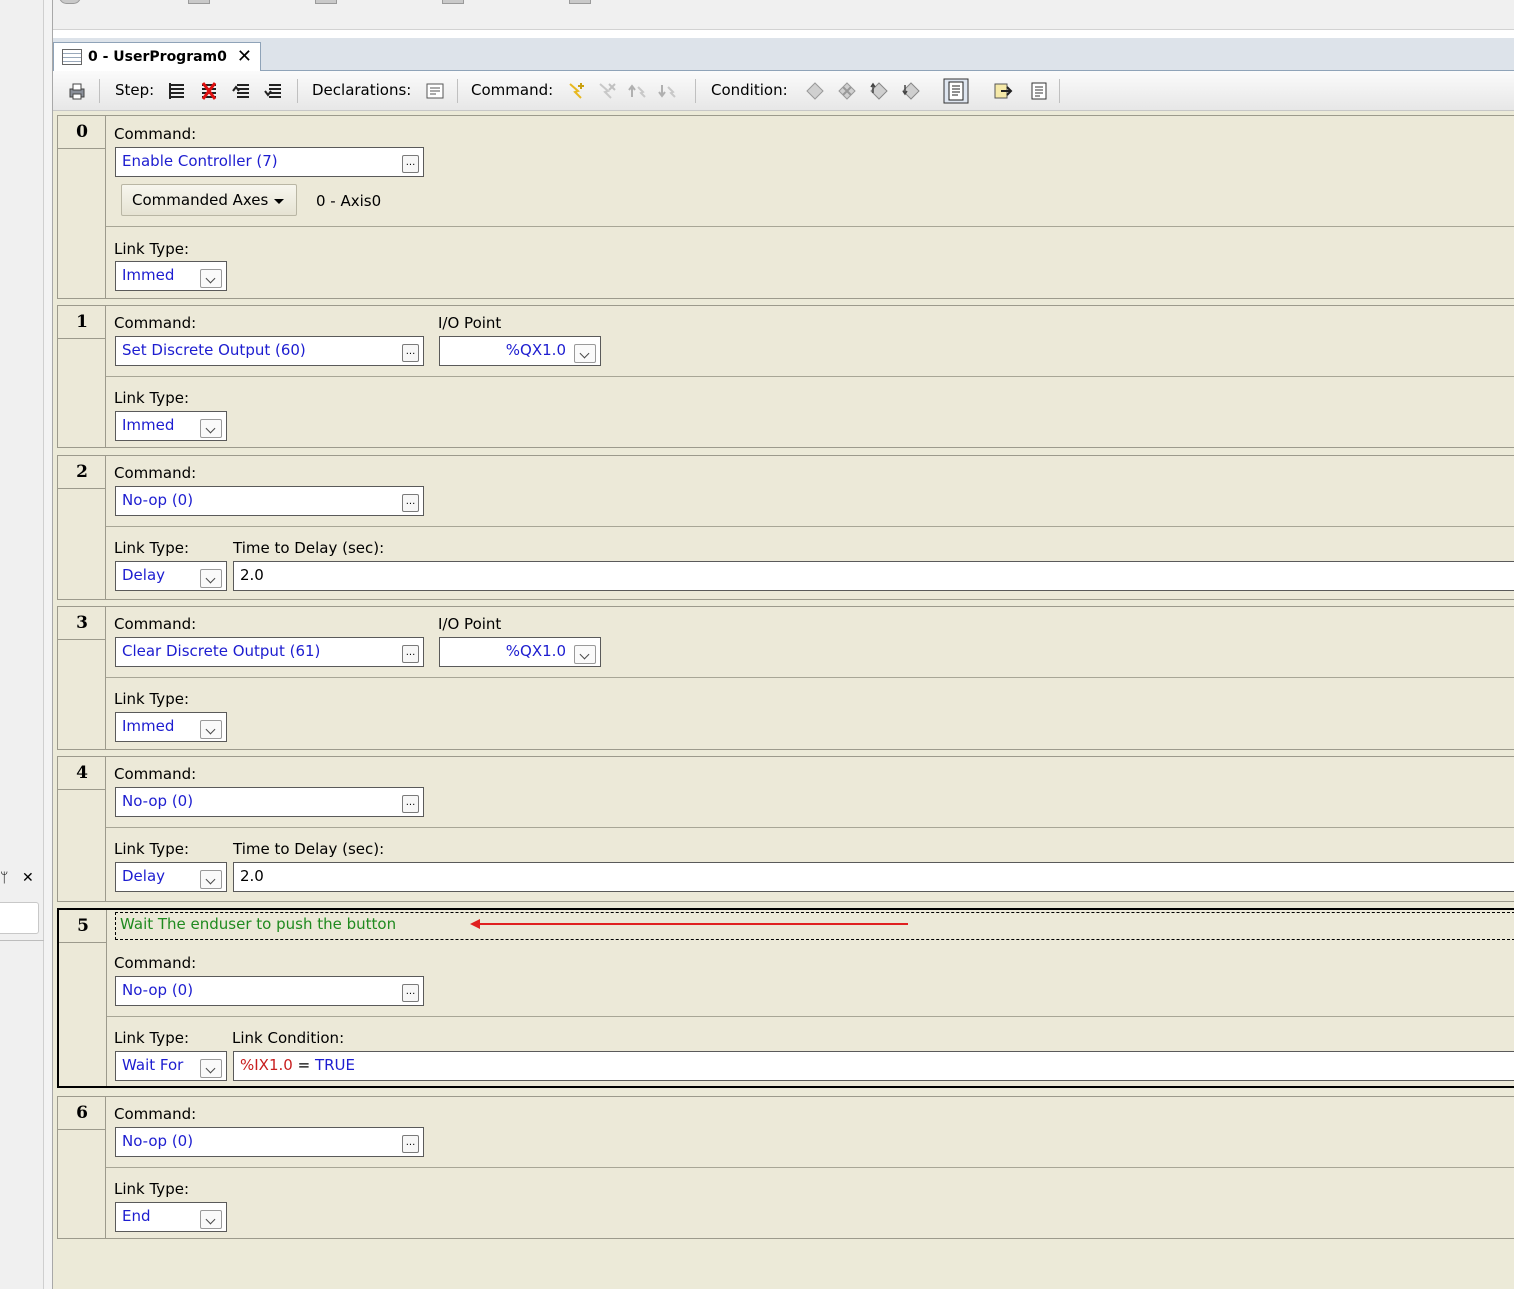 The height and width of the screenshot is (1289, 1514). Describe the element at coordinates (48, 644) in the screenshot. I see `splitter` at that location.